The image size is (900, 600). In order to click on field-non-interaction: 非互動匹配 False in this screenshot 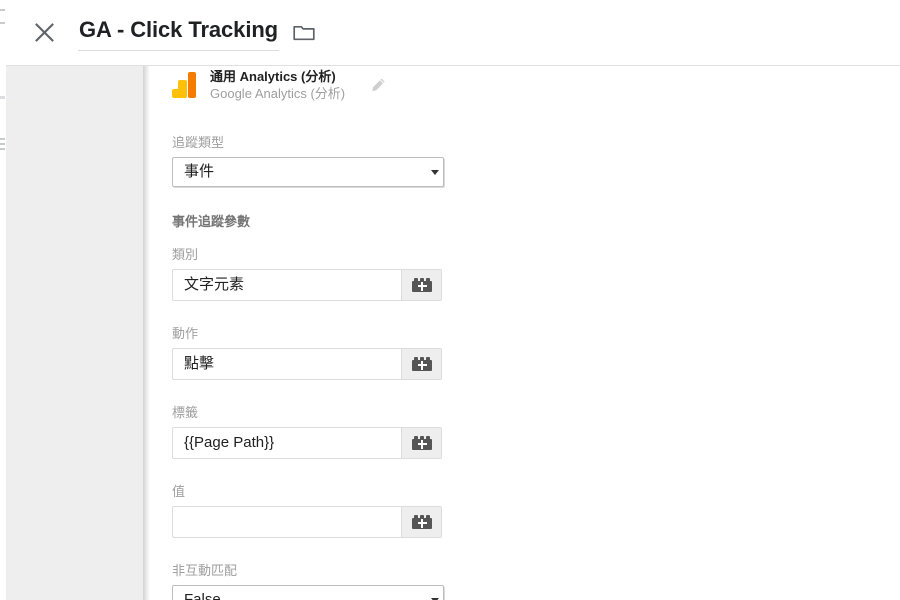, I will do `click(492, 581)`.